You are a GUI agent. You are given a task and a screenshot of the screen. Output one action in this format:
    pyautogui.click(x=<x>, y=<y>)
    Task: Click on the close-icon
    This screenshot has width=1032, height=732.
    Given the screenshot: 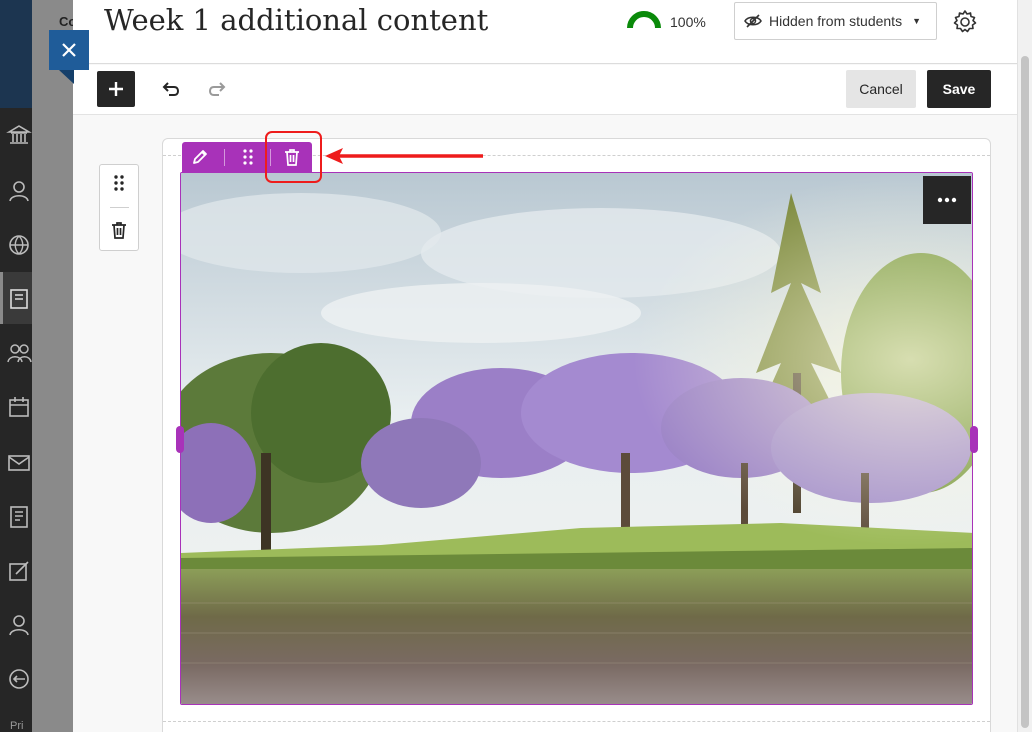 What is the action you would take?
    pyautogui.click(x=69, y=50)
    